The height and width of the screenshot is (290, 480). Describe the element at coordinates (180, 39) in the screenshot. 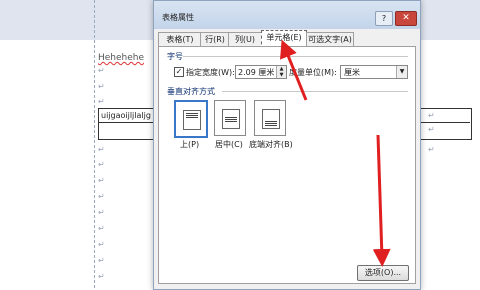

I see `tab-table: 表格(T)` at that location.